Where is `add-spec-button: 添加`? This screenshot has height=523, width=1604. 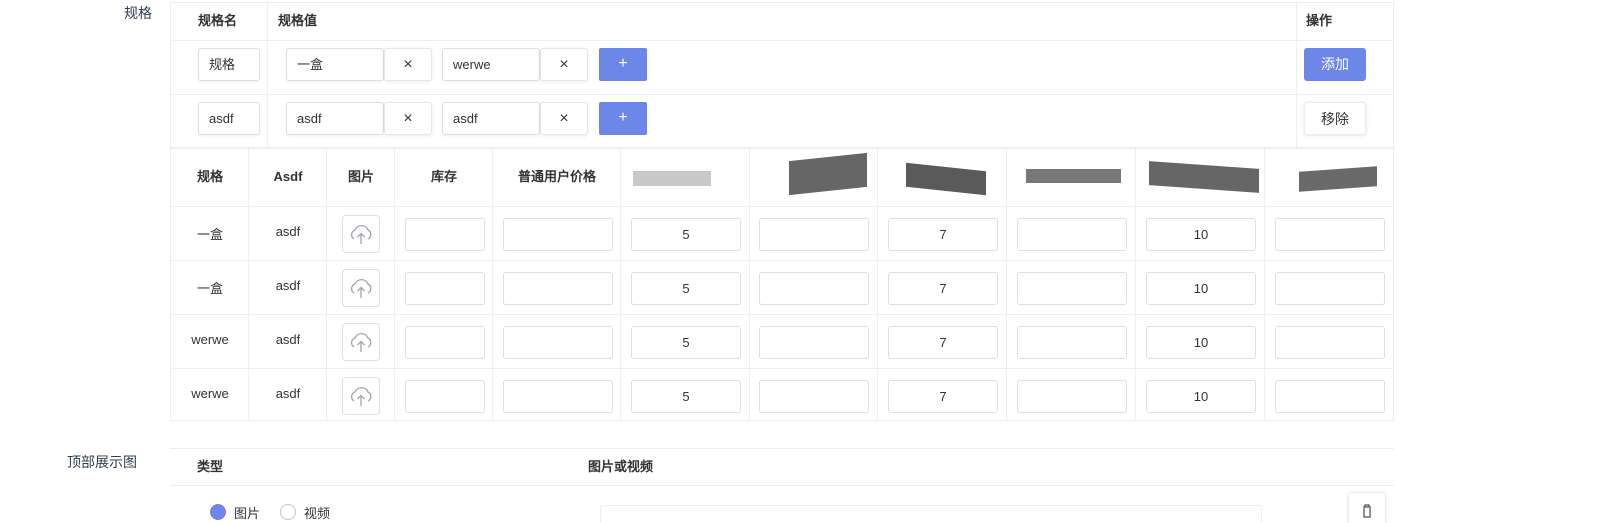 add-spec-button: 添加 is located at coordinates (1335, 64).